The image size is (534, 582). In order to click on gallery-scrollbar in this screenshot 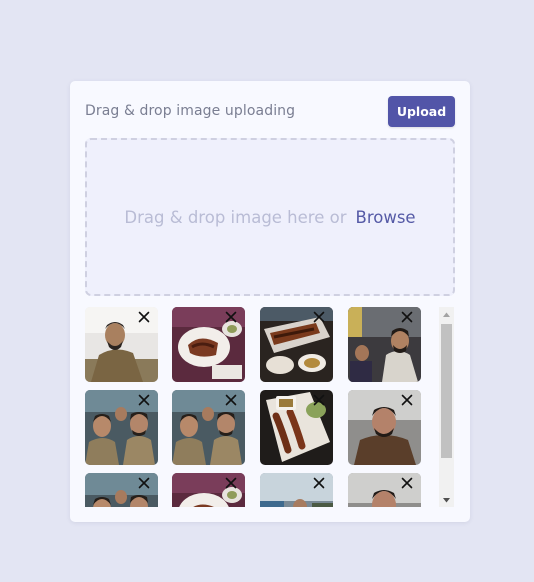, I will do `click(446, 407)`.